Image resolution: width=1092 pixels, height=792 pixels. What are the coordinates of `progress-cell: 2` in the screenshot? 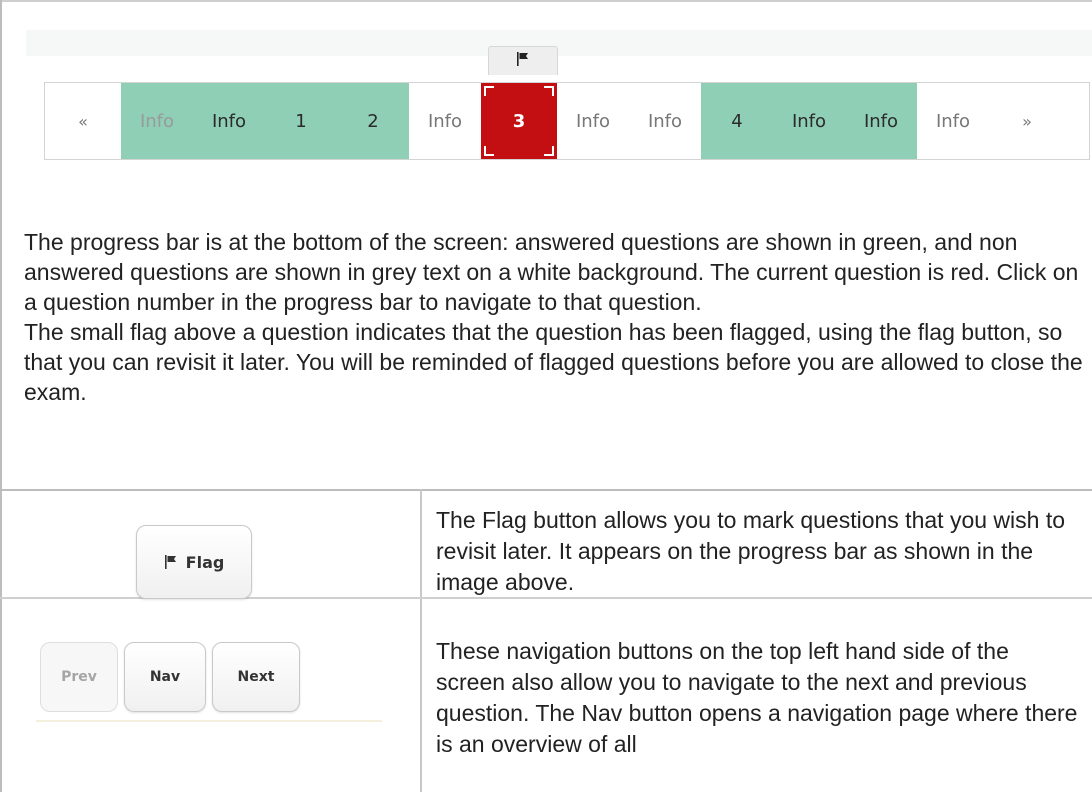 It's located at (373, 121).